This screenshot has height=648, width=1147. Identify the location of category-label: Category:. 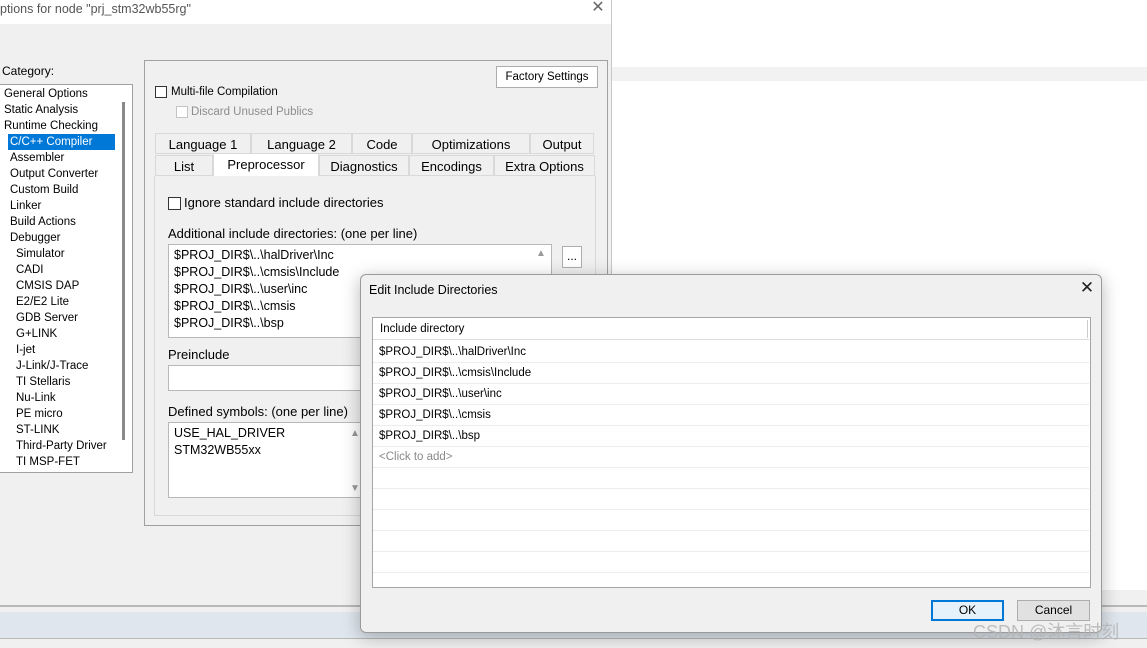
(28, 71).